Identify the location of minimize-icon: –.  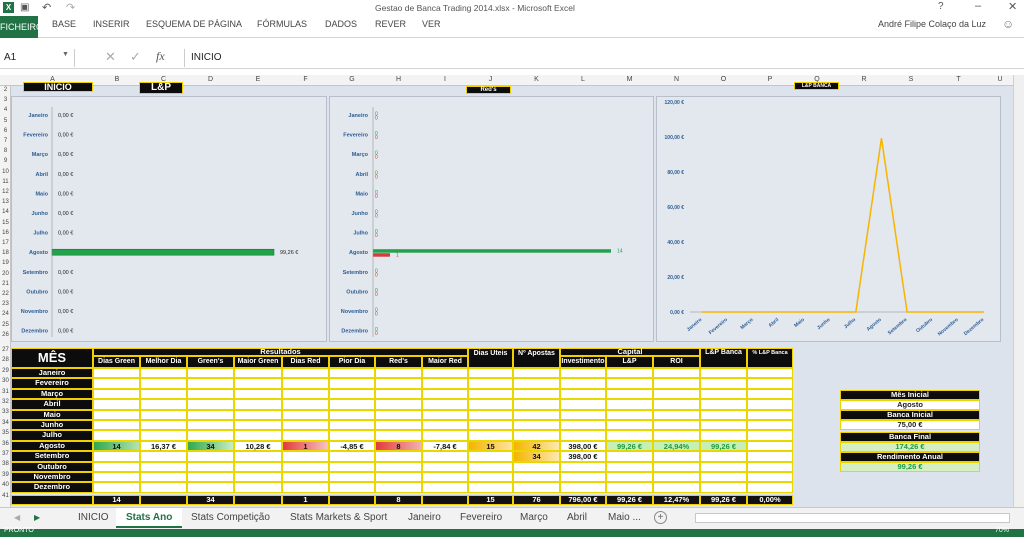
(978, 6).